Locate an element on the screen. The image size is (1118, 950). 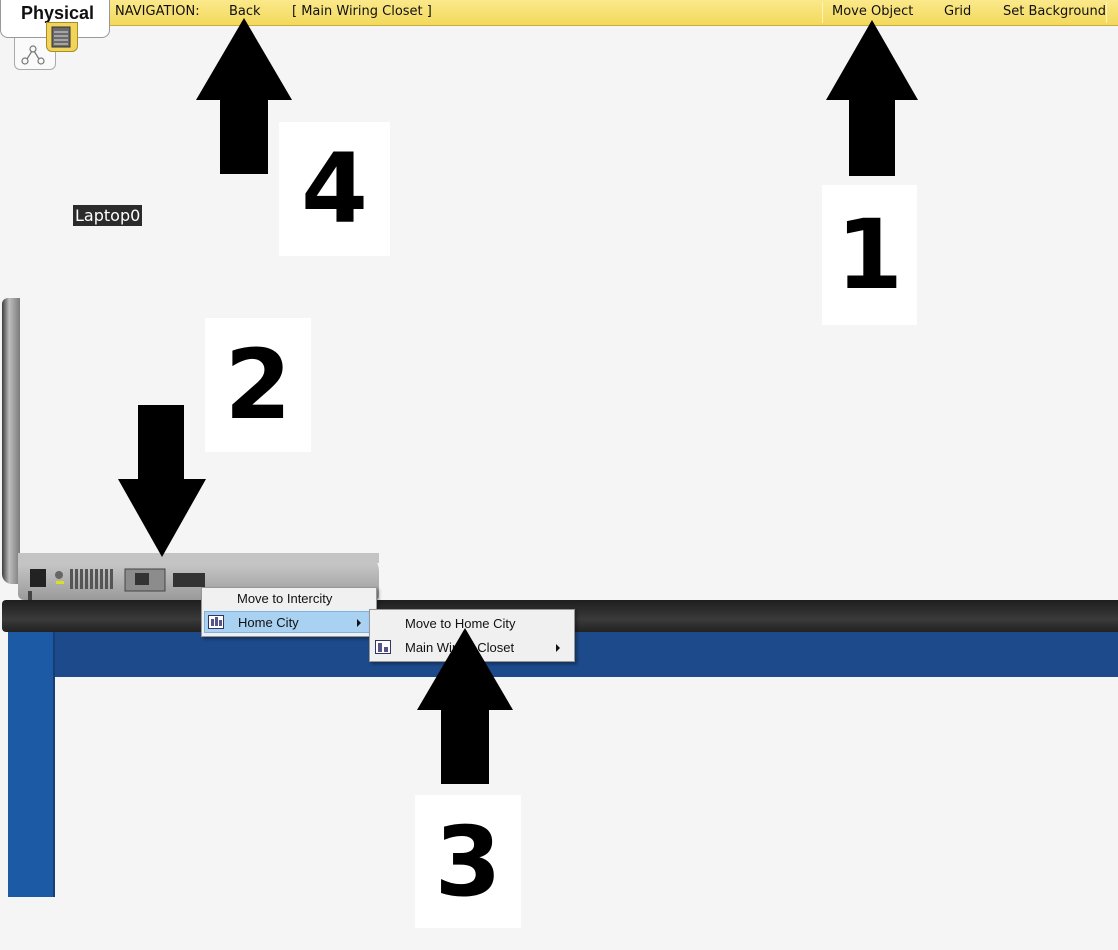
table-leg is located at coordinates (31, 764).